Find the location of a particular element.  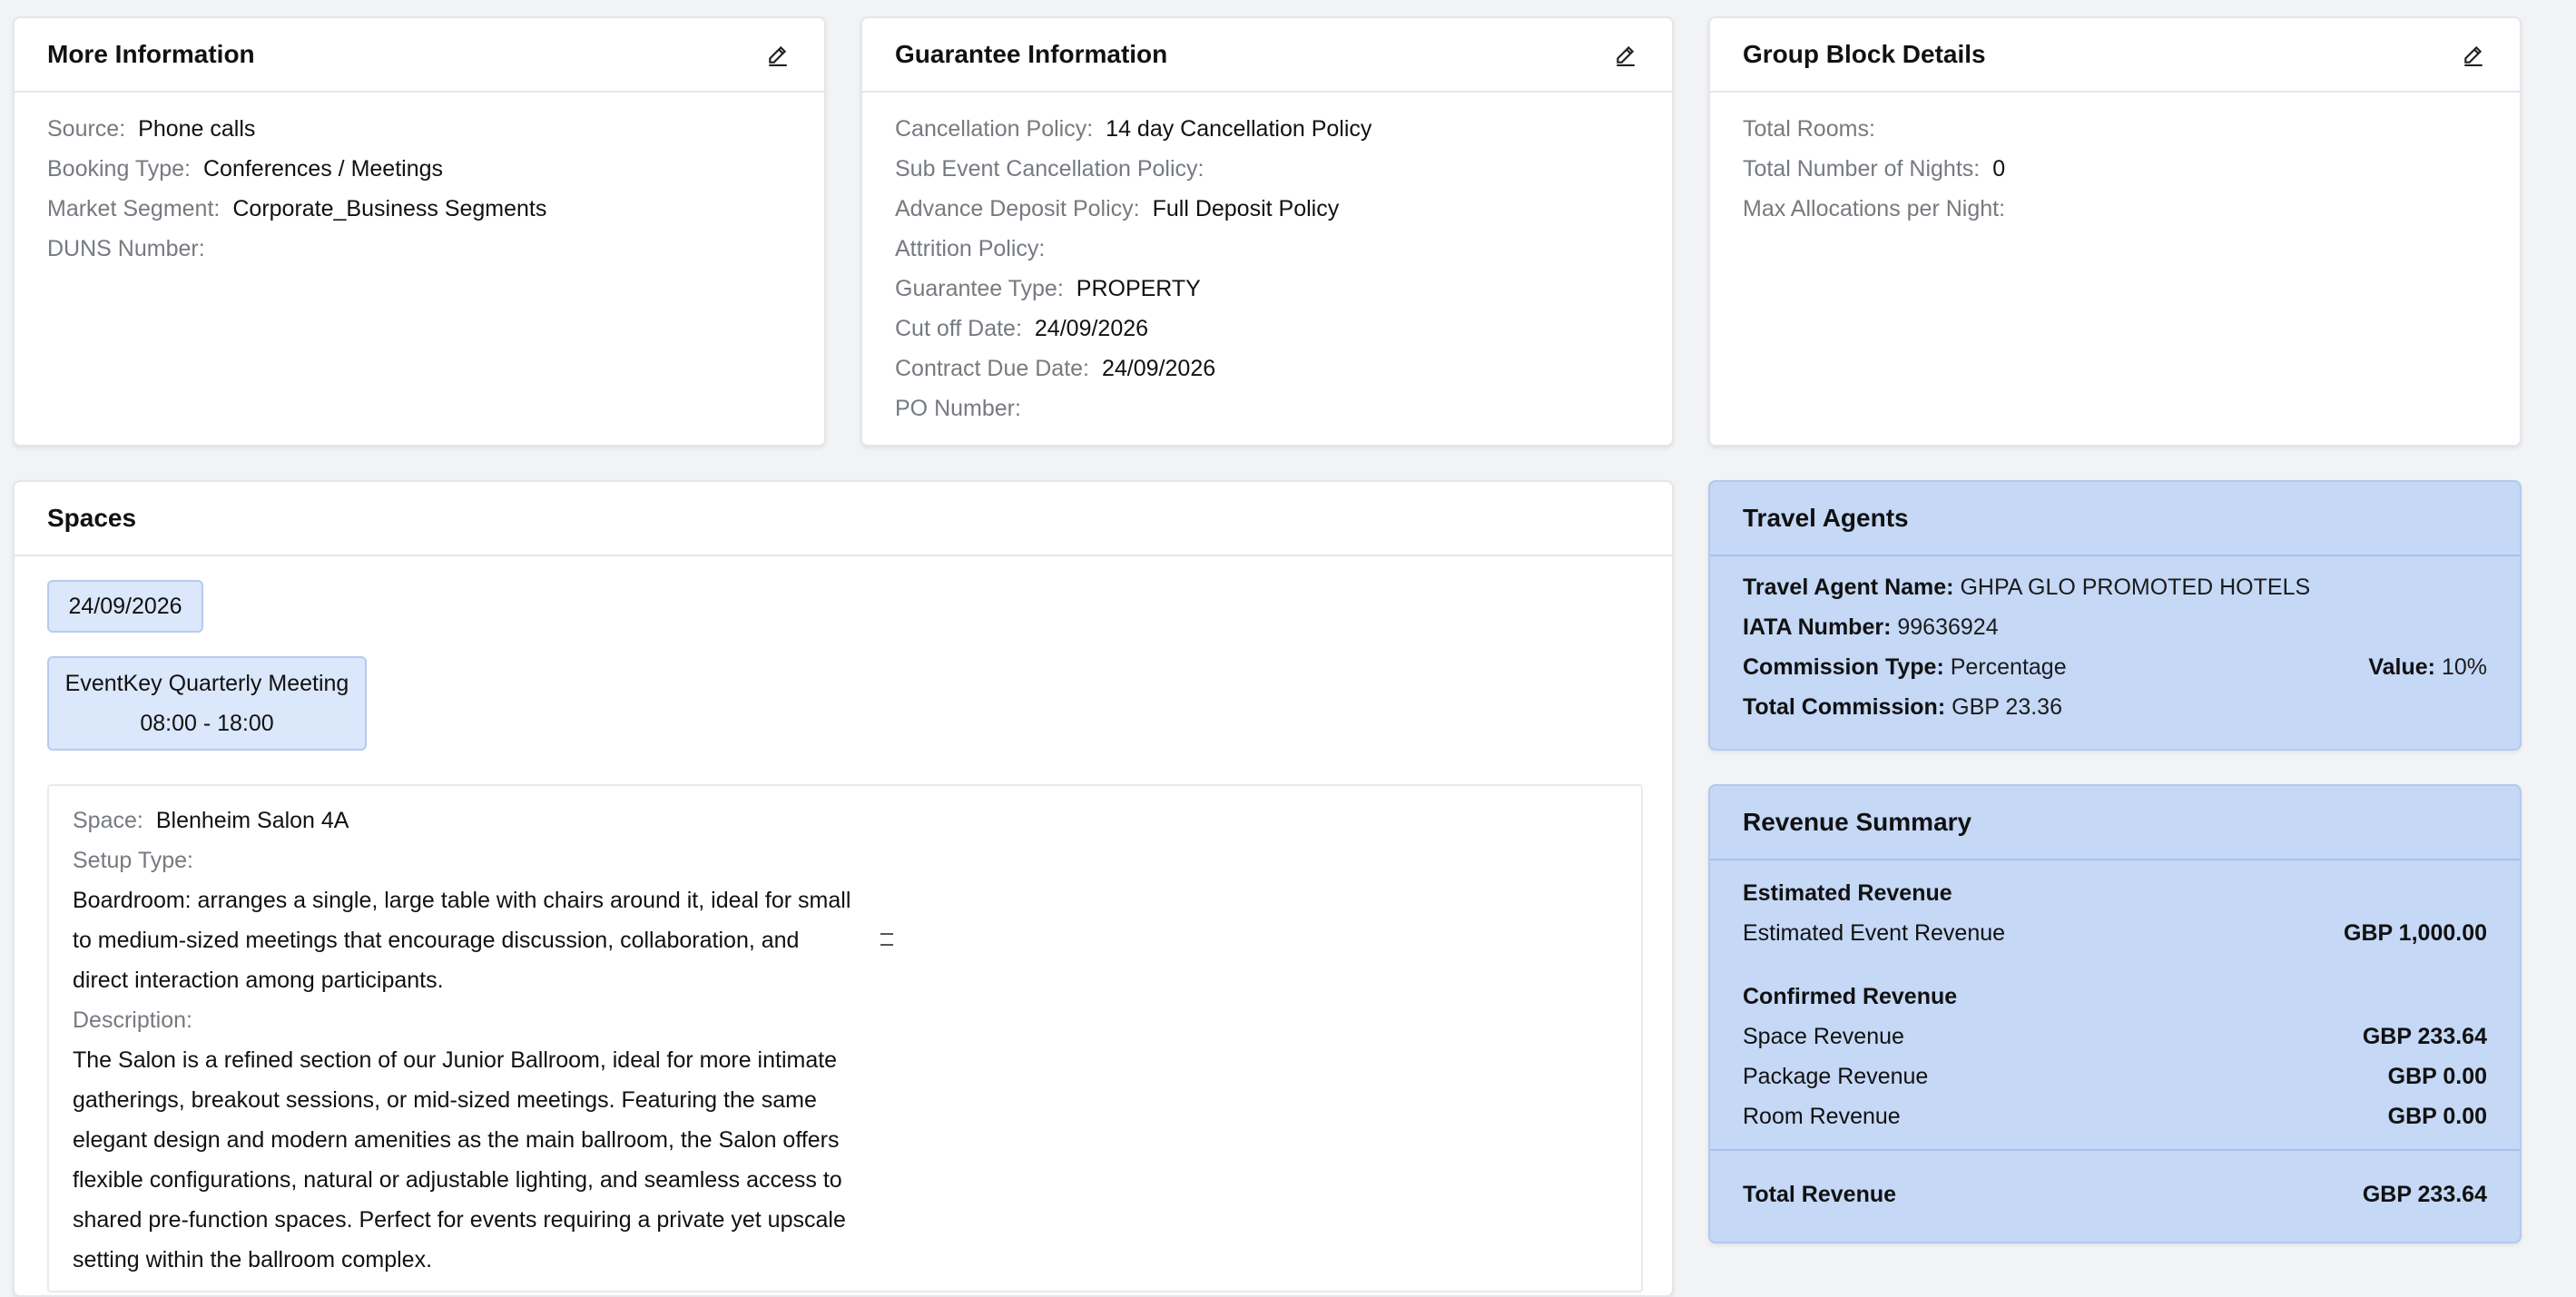

guarantee-information-header: Guarantee Information is located at coordinates (1267, 55).